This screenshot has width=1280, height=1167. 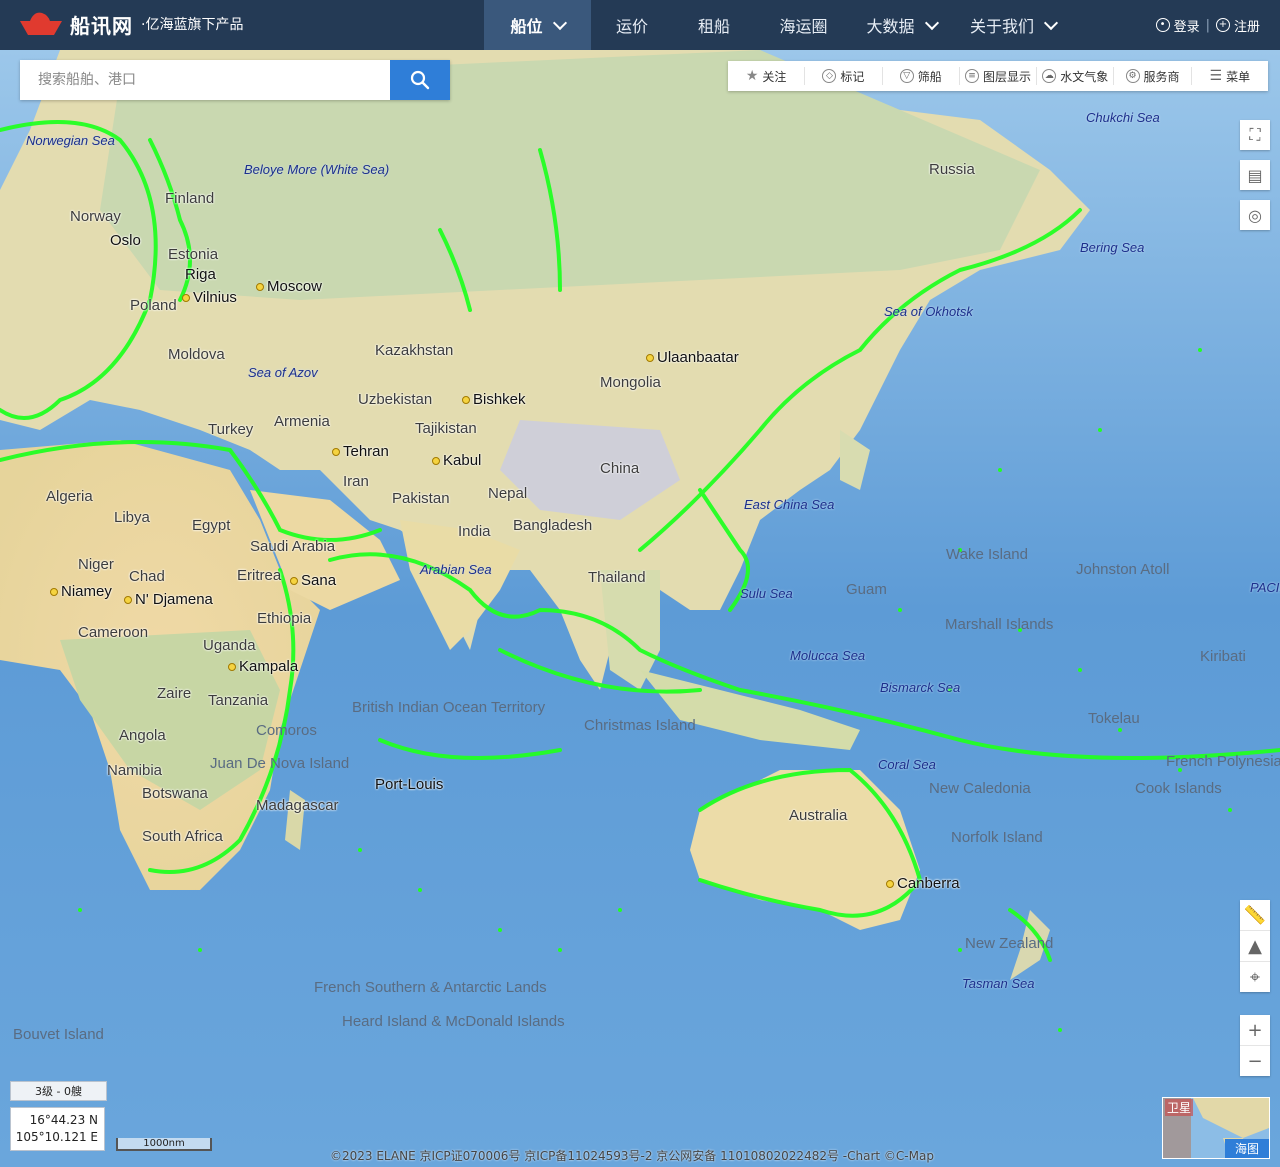 What do you see at coordinates (1132, 76) in the screenshot?
I see `service-icon: ⚙` at bounding box center [1132, 76].